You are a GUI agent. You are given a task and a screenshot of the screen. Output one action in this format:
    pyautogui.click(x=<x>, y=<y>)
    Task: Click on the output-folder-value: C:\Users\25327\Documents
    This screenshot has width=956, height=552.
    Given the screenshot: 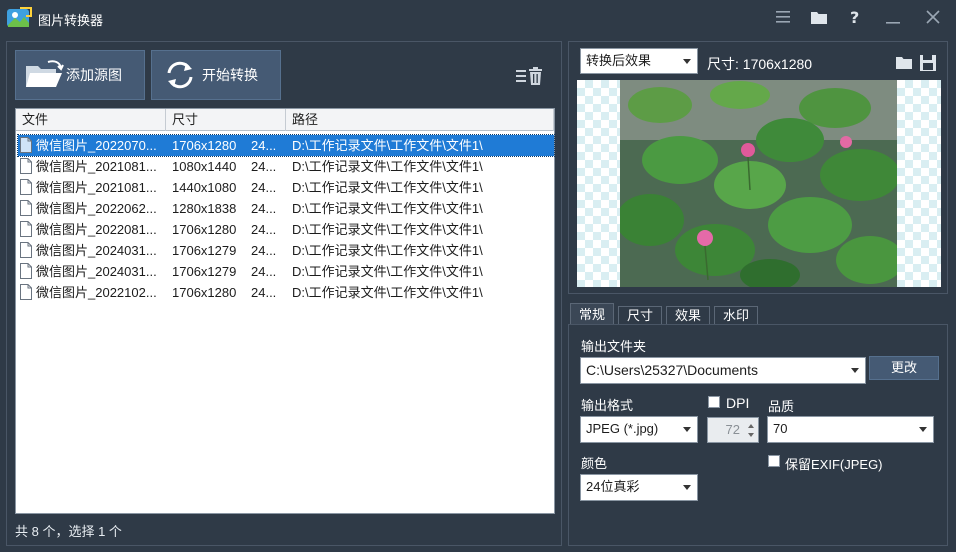 What is the action you would take?
    pyautogui.click(x=672, y=370)
    